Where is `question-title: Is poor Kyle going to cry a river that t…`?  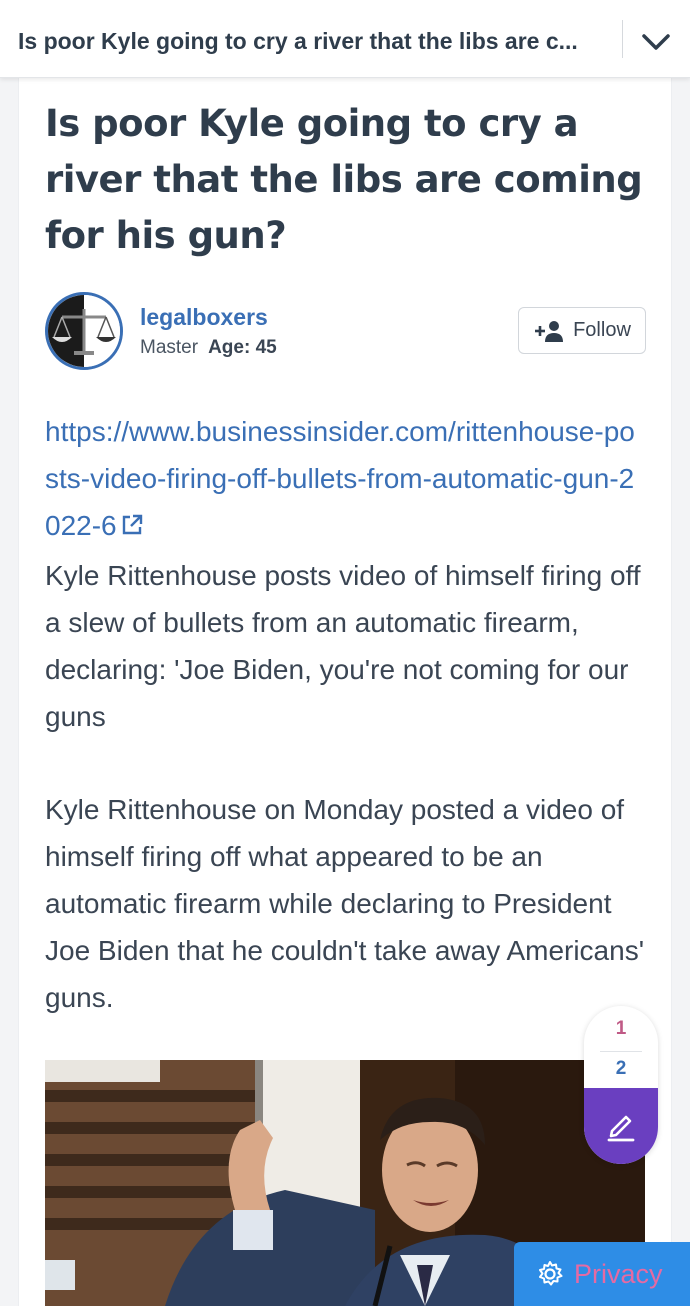 question-title: Is poor Kyle going to cry a river that t… is located at coordinates (344, 179).